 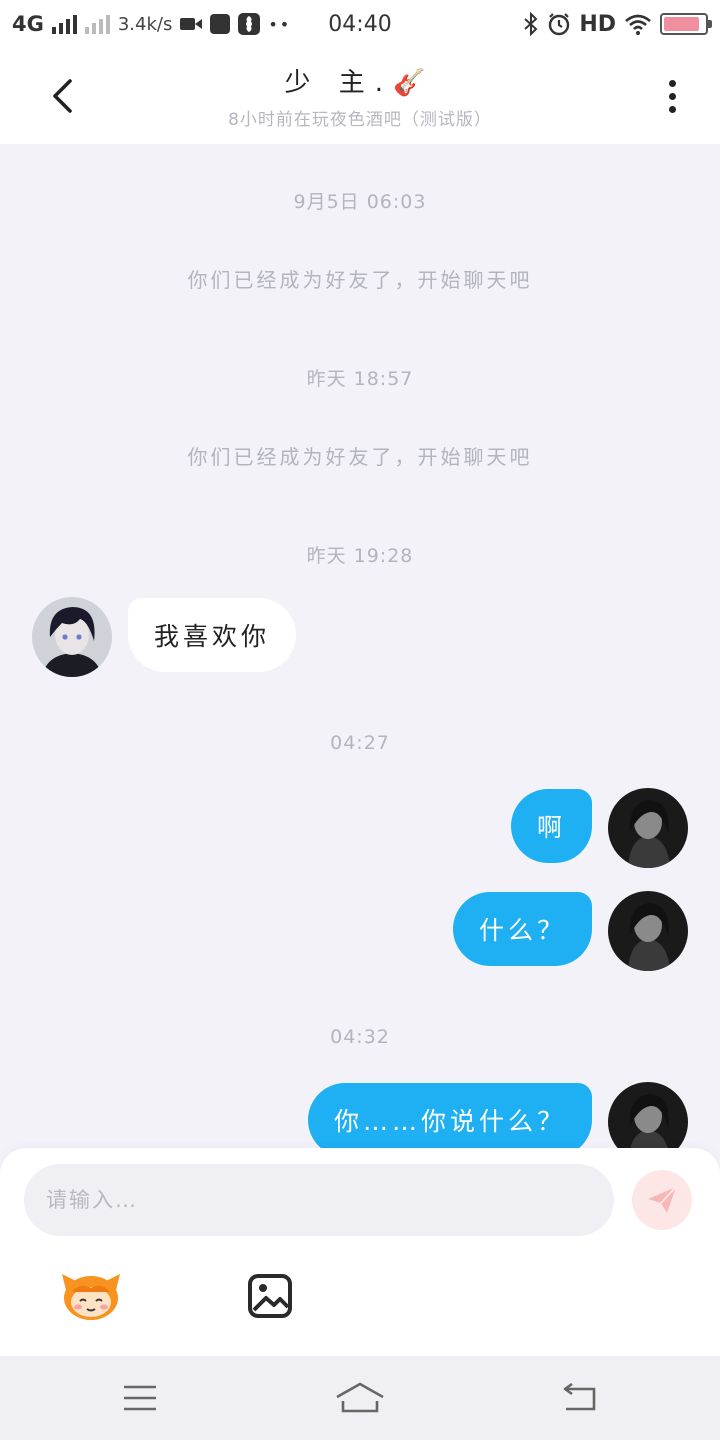 What do you see at coordinates (360, 202) in the screenshot?
I see `timestamp: 9月5日 06:03` at bounding box center [360, 202].